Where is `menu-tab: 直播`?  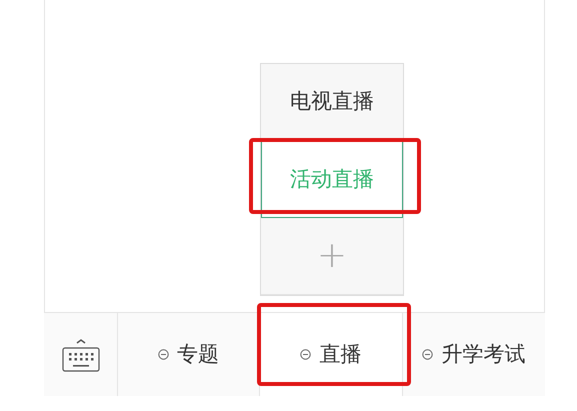 menu-tab: 直播 is located at coordinates (331, 354).